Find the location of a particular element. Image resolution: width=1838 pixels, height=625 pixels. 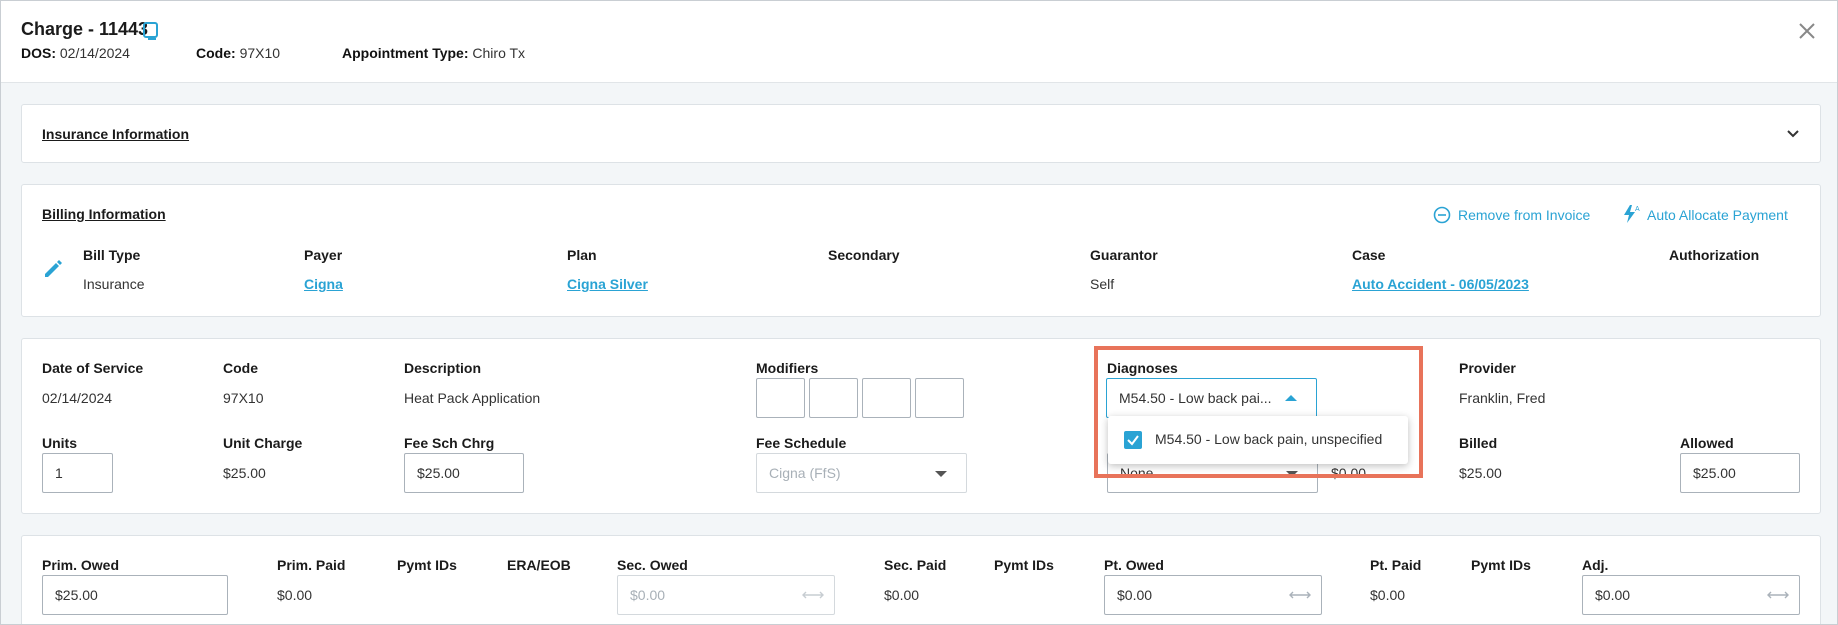

fee-sch-chrg-input: $25.00 is located at coordinates (464, 473).